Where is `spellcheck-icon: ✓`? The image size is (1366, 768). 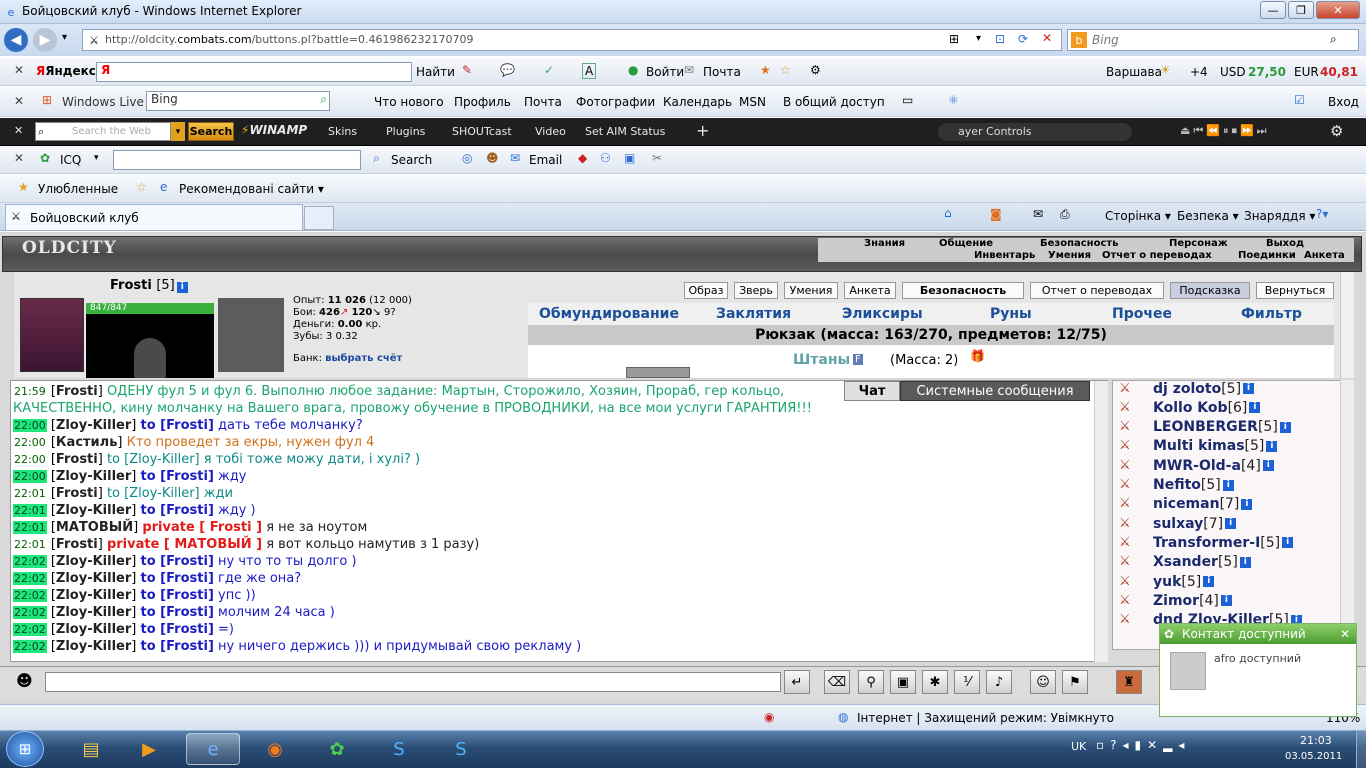 spellcheck-icon: ✓ is located at coordinates (549, 70).